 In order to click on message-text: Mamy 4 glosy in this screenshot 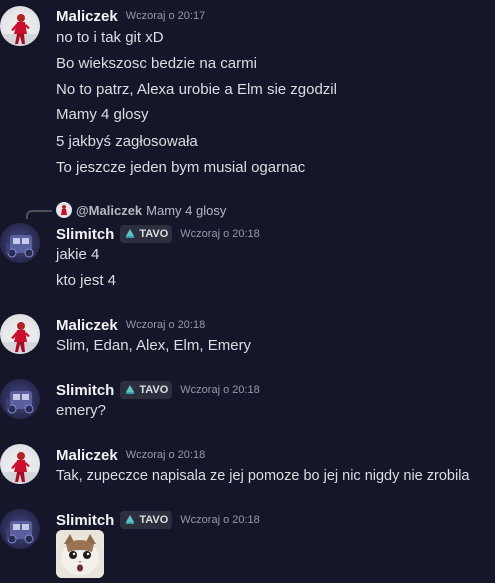, I will do `click(102, 114)`.